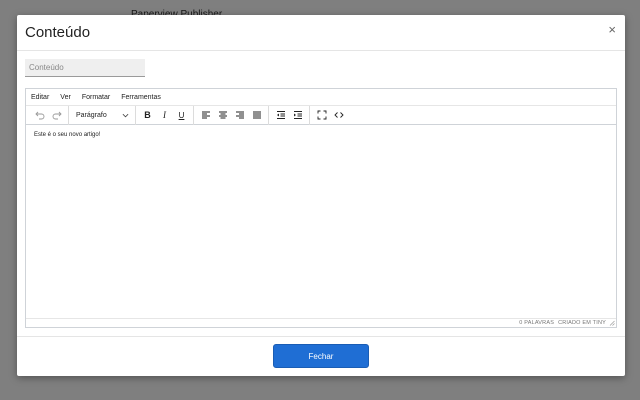 This screenshot has width=640, height=400. I want to click on outdent-button, so click(280, 115).